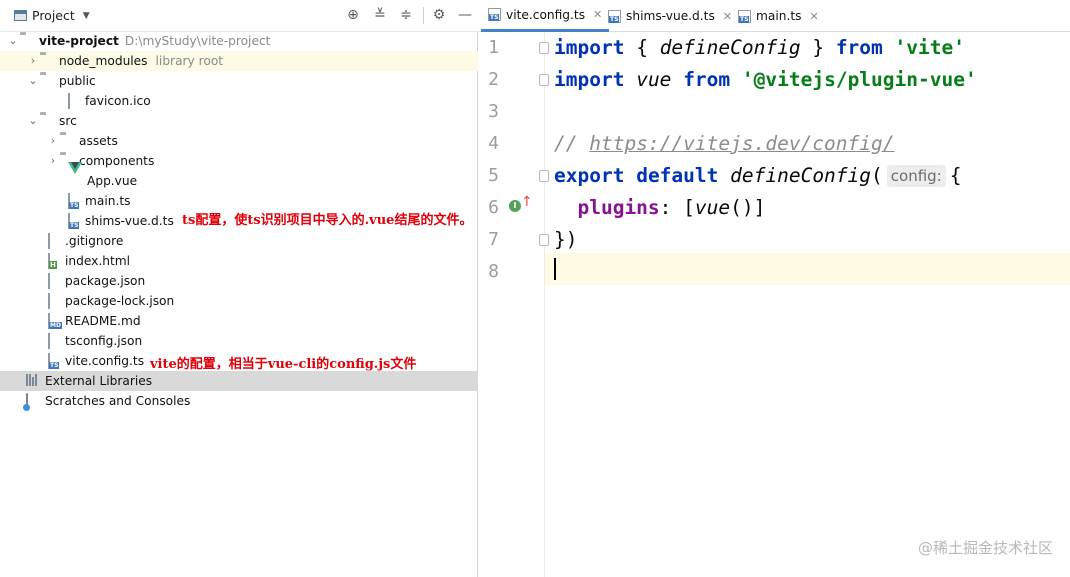 Image resolution: width=1070 pixels, height=577 pixels. What do you see at coordinates (493, 111) in the screenshot?
I see `line-number: 3` at bounding box center [493, 111].